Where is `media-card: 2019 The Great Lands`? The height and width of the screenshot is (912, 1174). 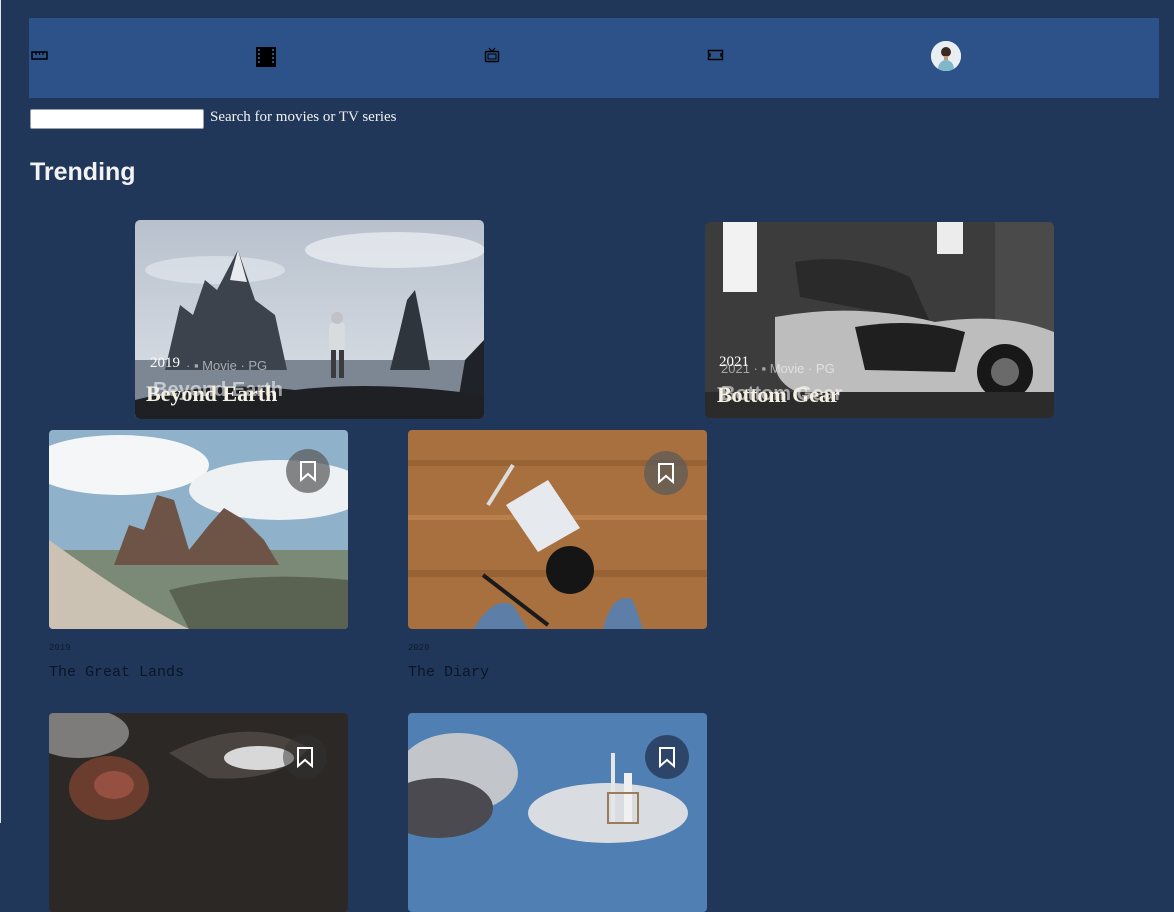
media-card: 2019 The Great Lands is located at coordinates (198, 555).